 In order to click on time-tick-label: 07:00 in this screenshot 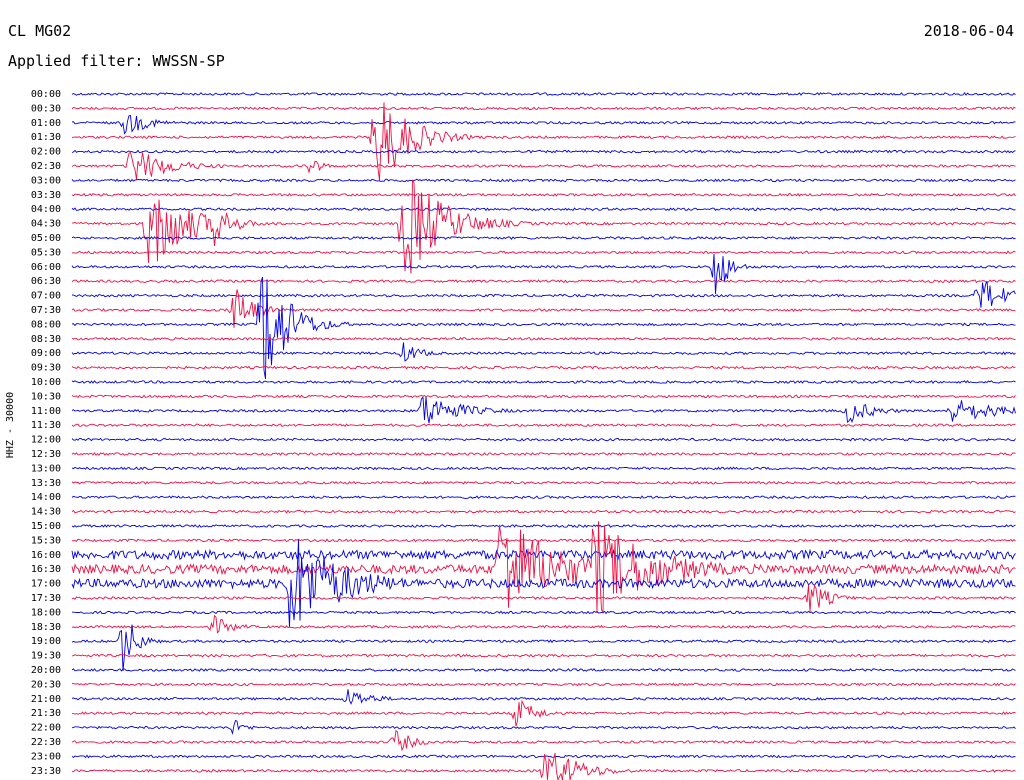, I will do `click(46, 296)`.